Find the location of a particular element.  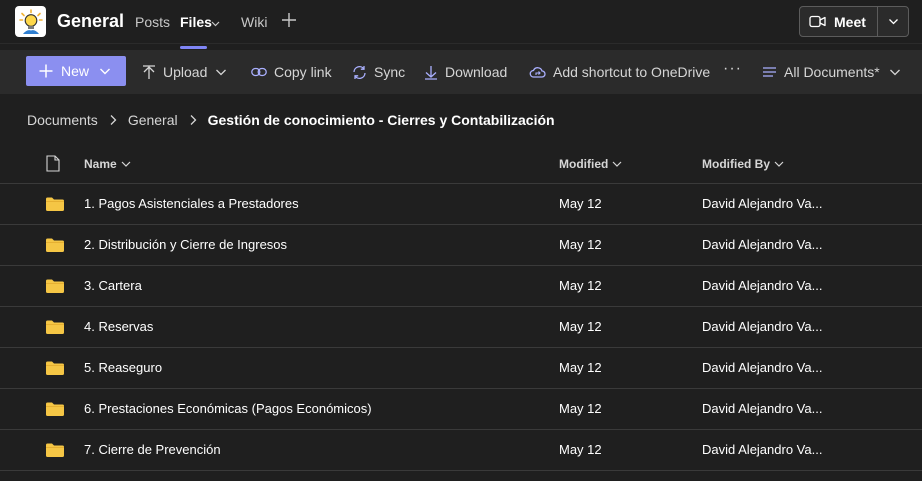

new-button: New is located at coordinates (76, 71).